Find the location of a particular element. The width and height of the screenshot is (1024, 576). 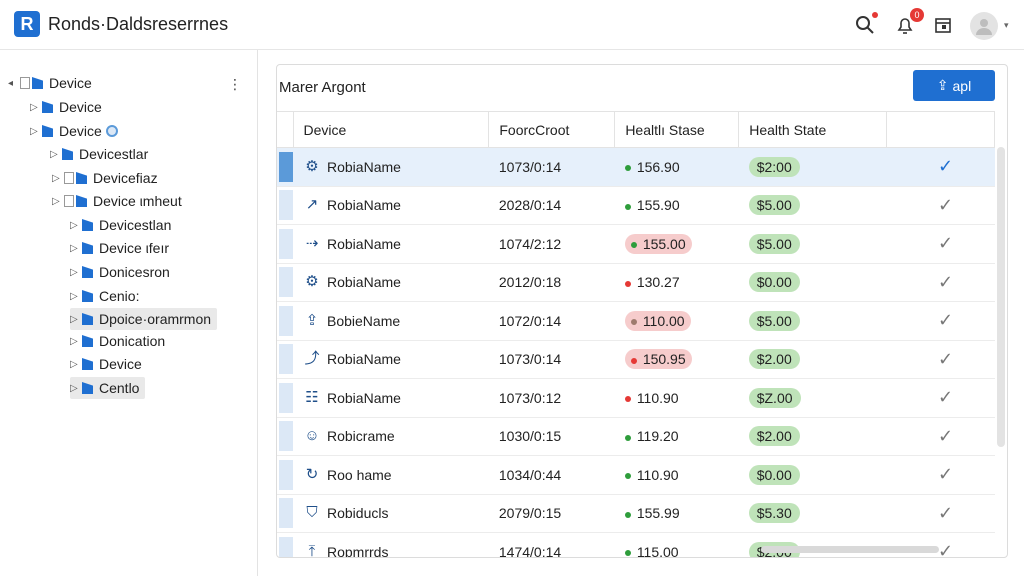

device-name: BobieName is located at coordinates (364, 320).